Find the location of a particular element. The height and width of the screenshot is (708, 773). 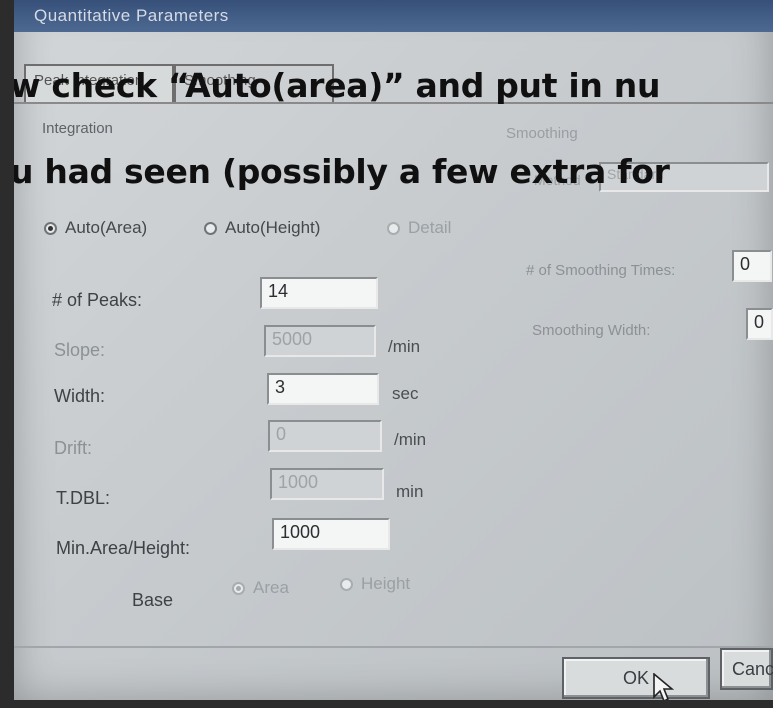

footer-divider is located at coordinates (393, 647).